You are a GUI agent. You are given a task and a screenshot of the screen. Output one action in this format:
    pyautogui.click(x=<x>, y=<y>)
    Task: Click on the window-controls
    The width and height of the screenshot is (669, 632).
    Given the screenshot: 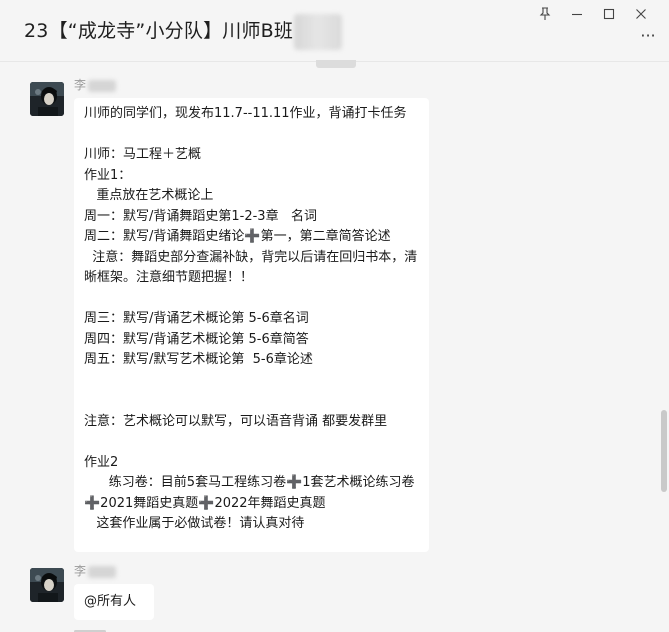 What is the action you would take?
    pyautogui.click(x=593, y=13)
    